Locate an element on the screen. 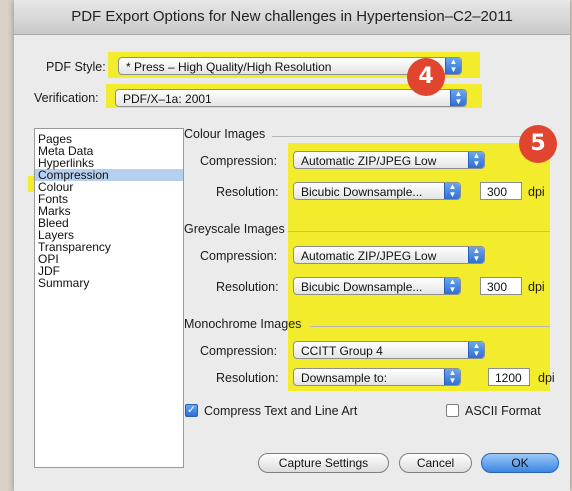  monochrome-resolution-method-popup: Downsample to: ▲ ▼ is located at coordinates (377, 377).